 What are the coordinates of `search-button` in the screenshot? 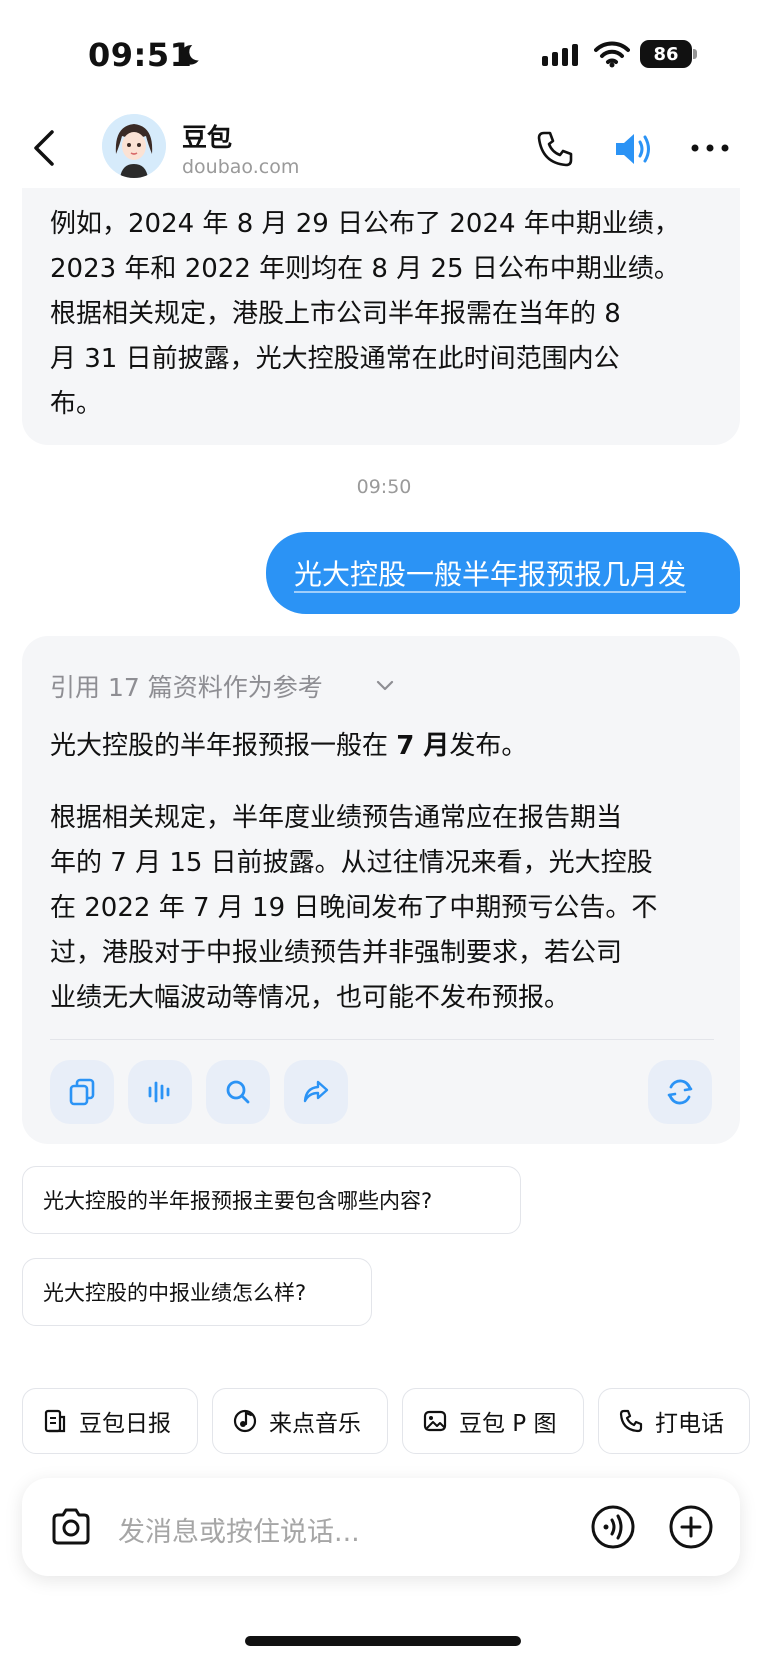 It's located at (238, 1092).